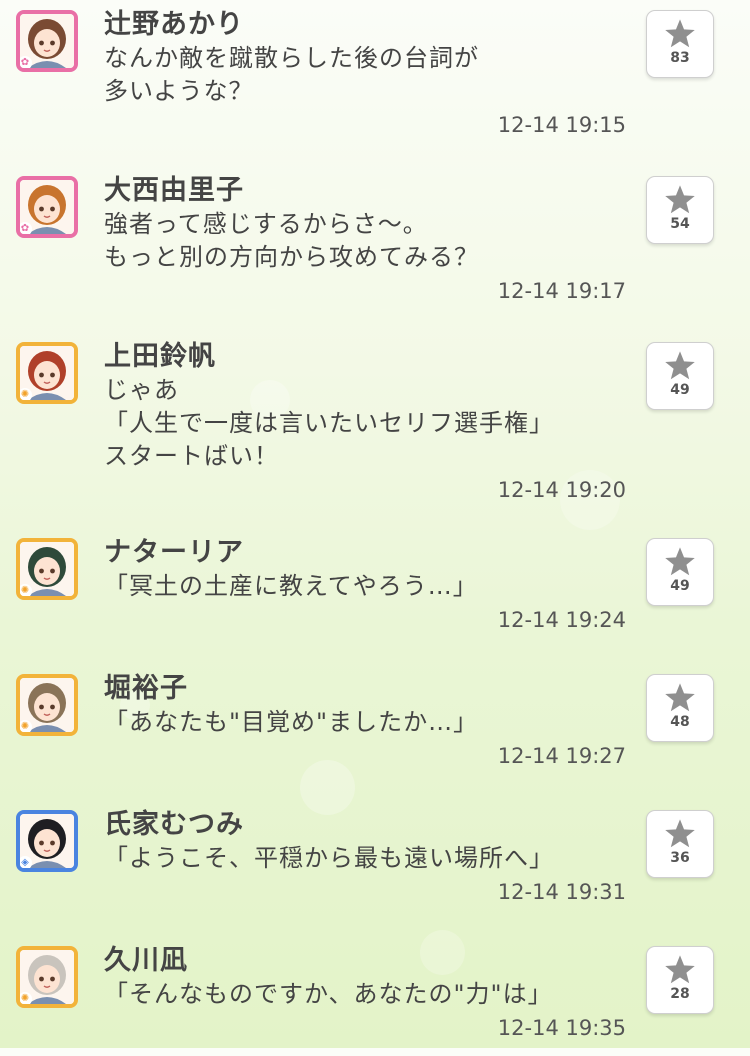 The width and height of the screenshot is (750, 1056). I want to click on poster-name: 堀裕子, so click(146, 688).